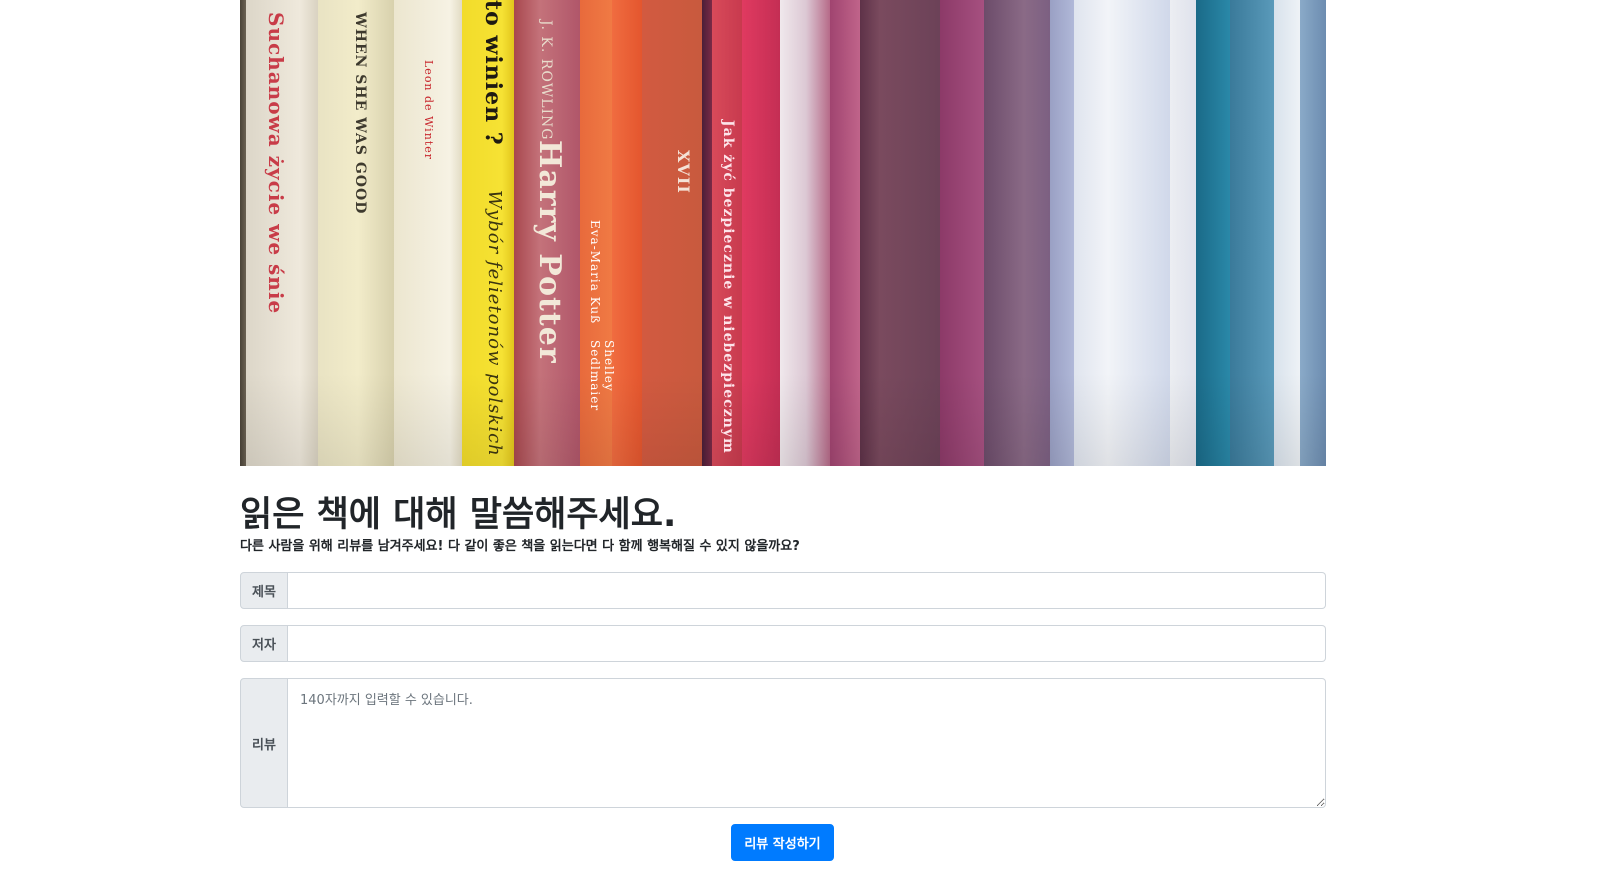 The height and width of the screenshot is (895, 1604). I want to click on author-input, so click(807, 643).